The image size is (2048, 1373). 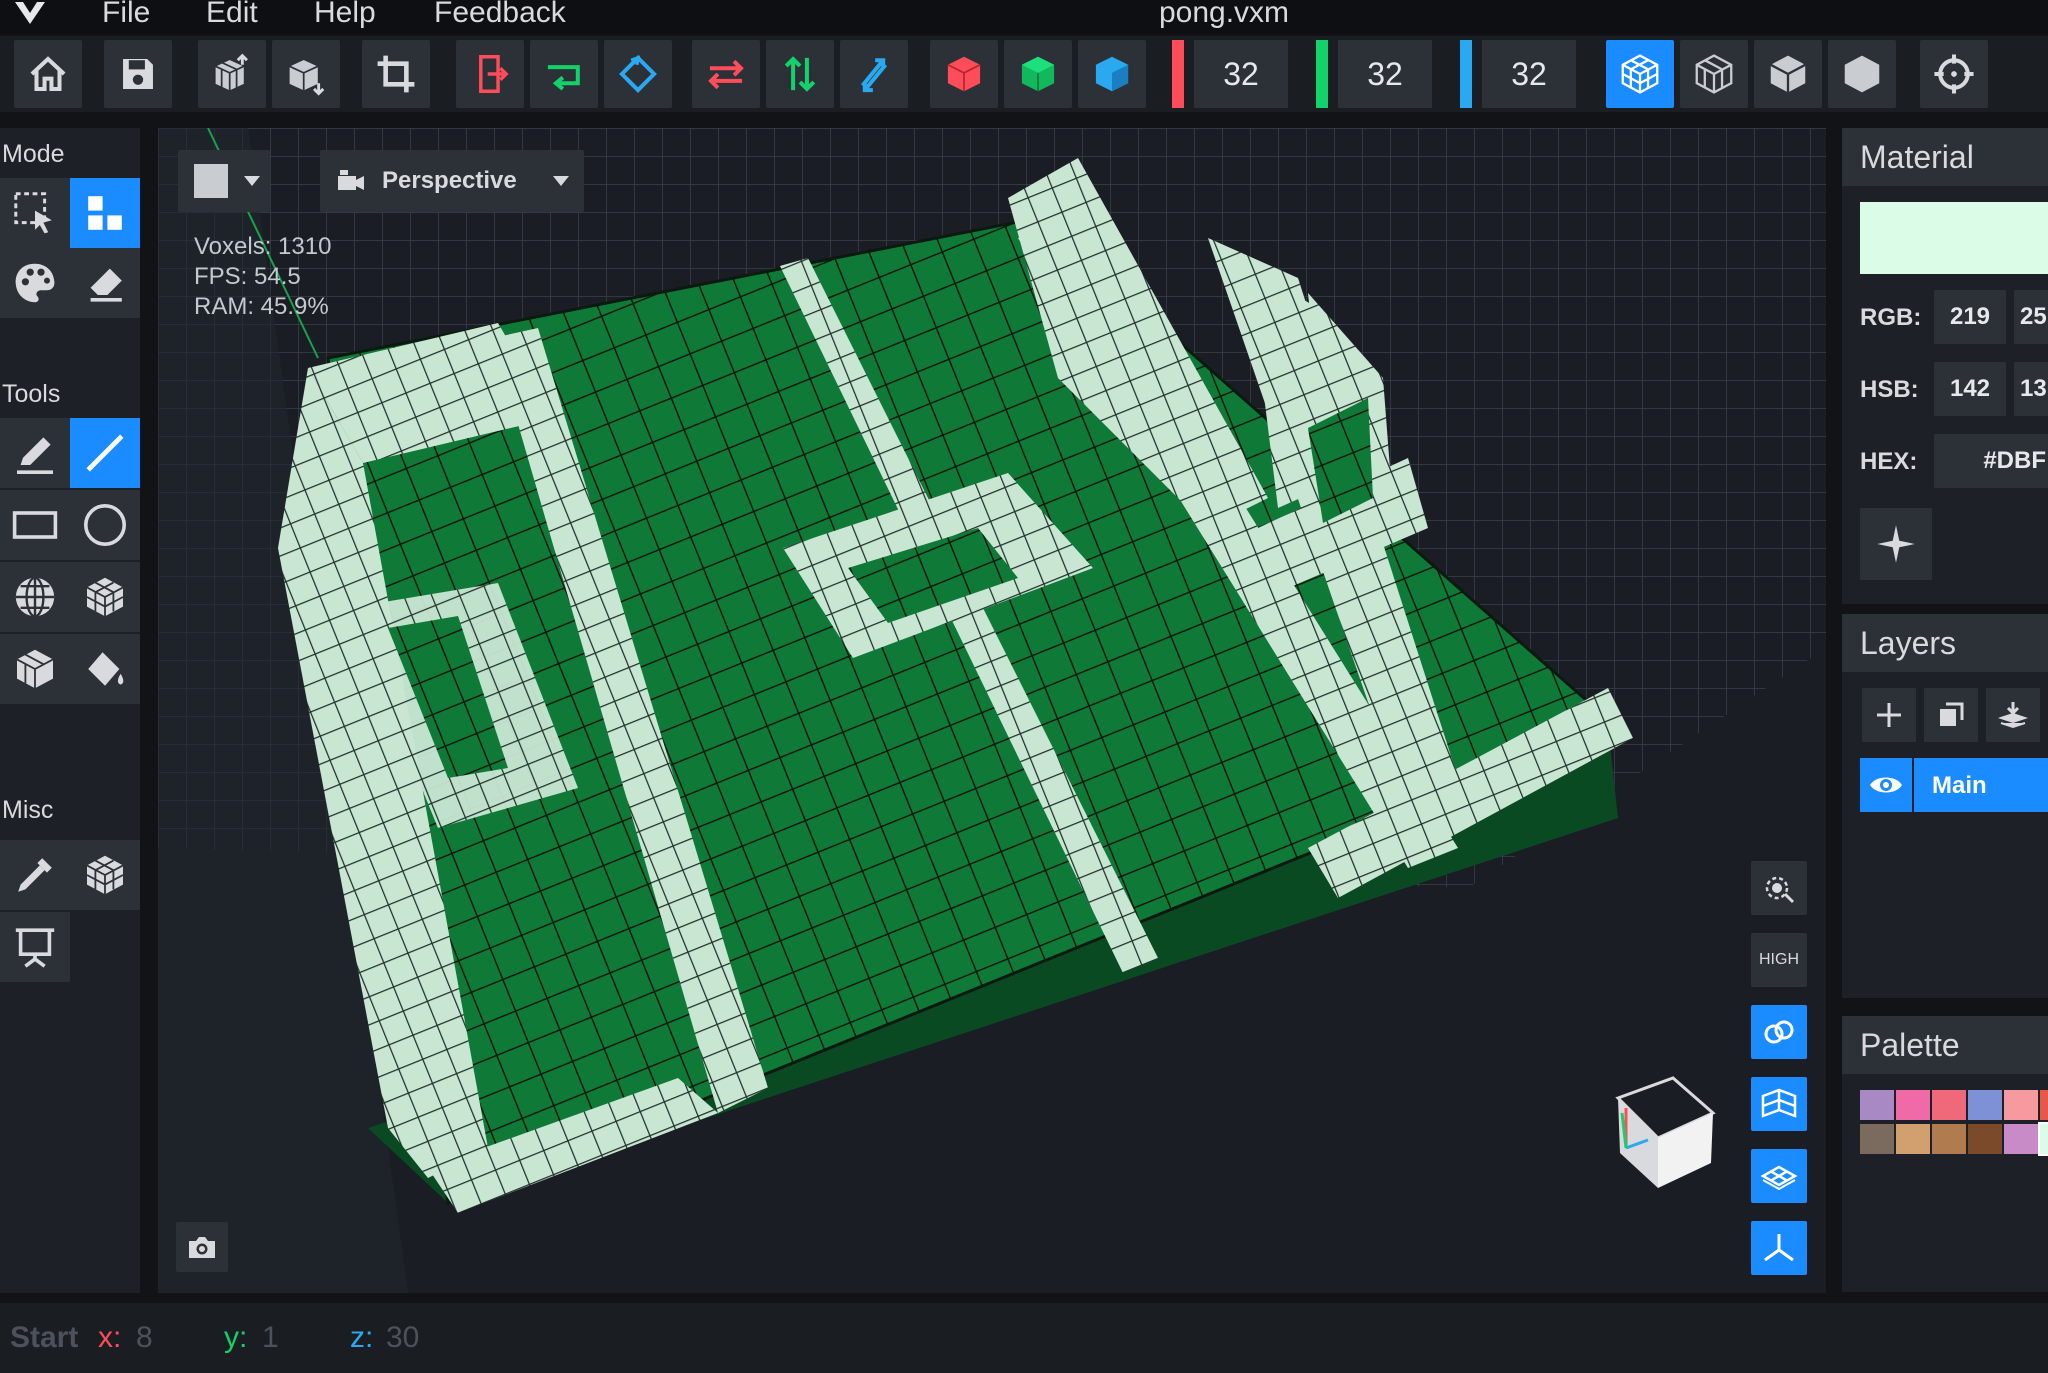 I want to click on view-mode-dropdown: Perspective, so click(x=452, y=181).